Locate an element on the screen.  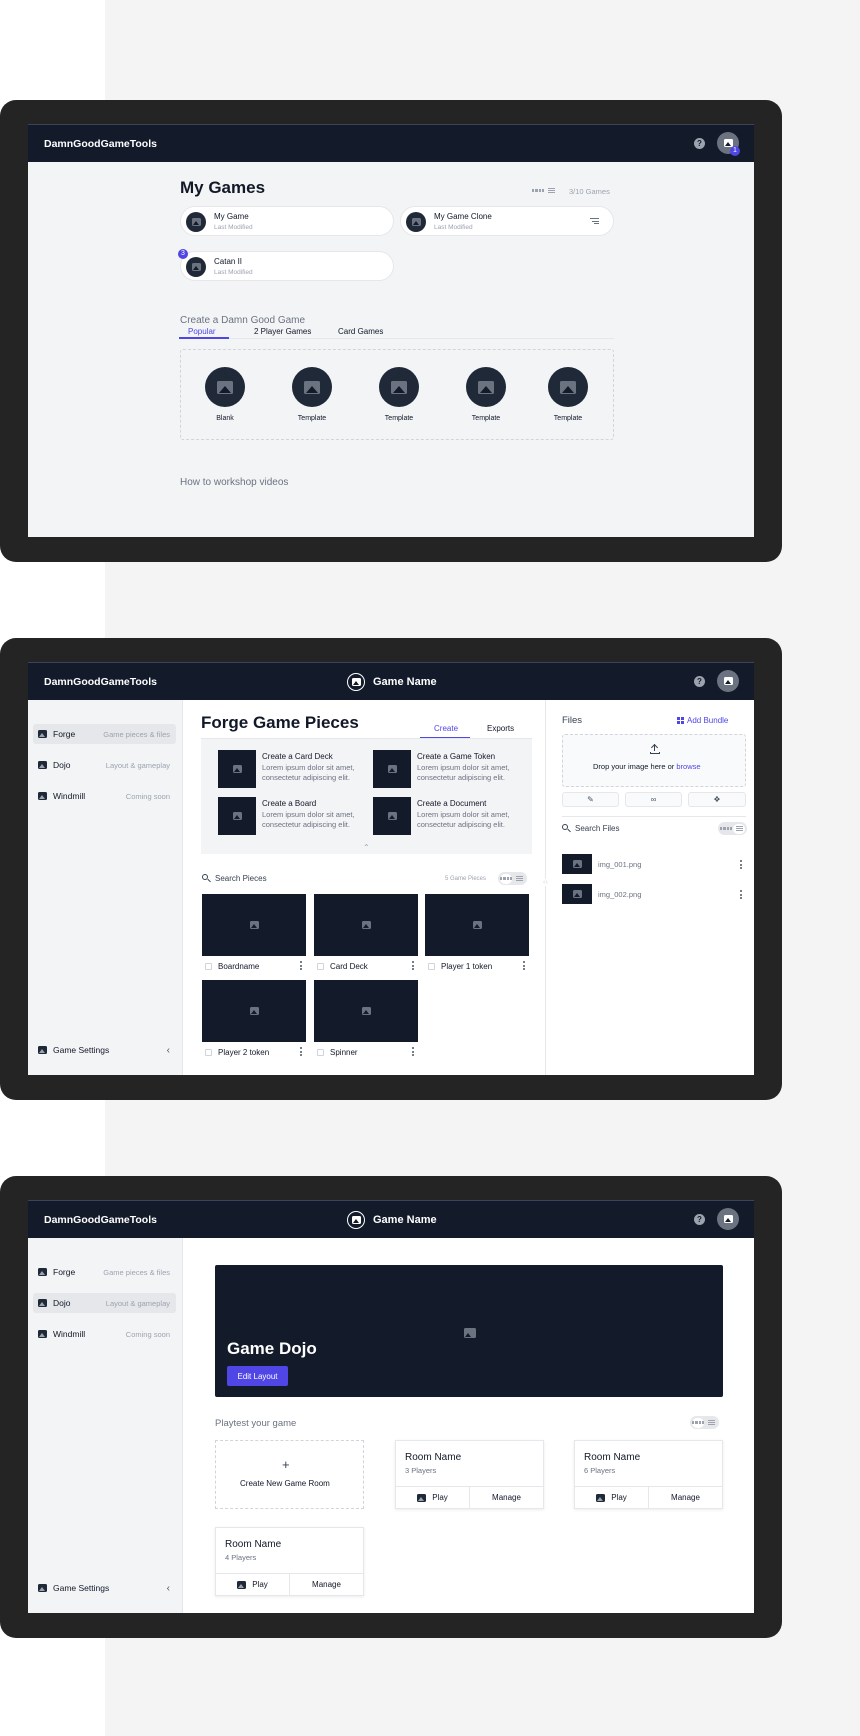
template-label: Template is located at coordinates (486, 418).